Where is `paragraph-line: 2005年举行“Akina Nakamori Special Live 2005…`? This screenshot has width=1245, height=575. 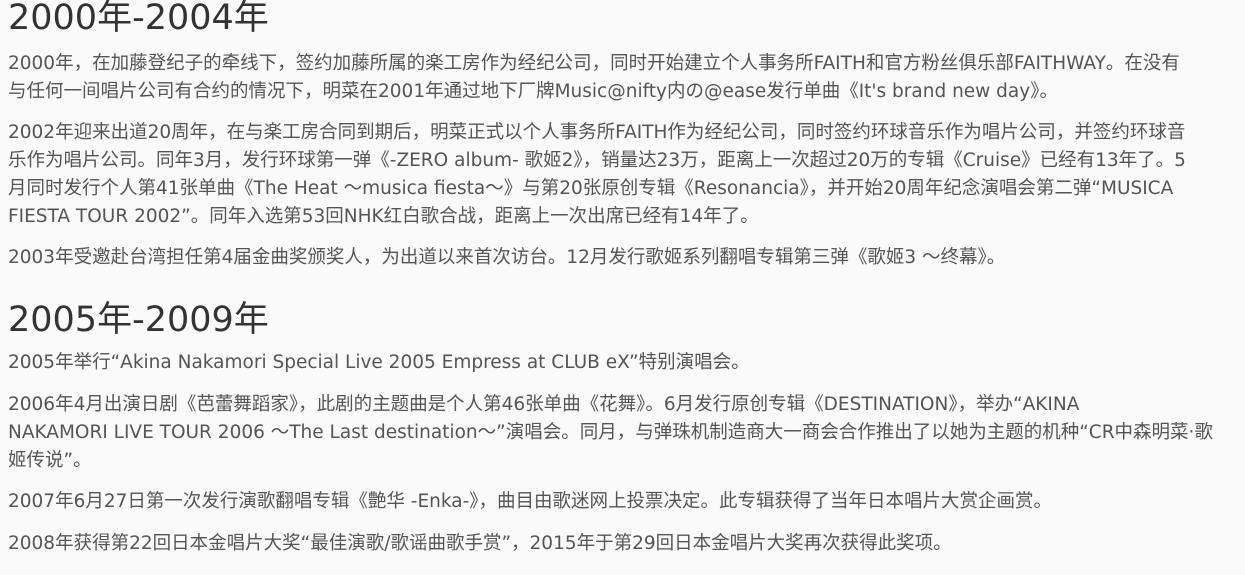 paragraph-line: 2005年举行“Akina Nakamori Special Live 2005… is located at coordinates (379, 362).